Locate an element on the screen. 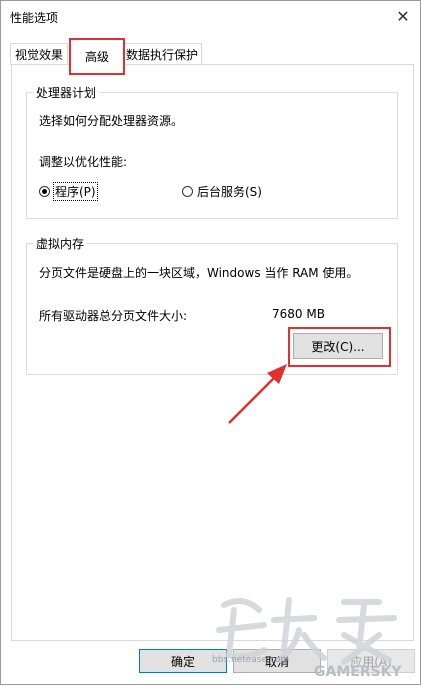 Image resolution: width=421 pixels, height=686 pixels. button-label: 取消 is located at coordinates (276, 661).